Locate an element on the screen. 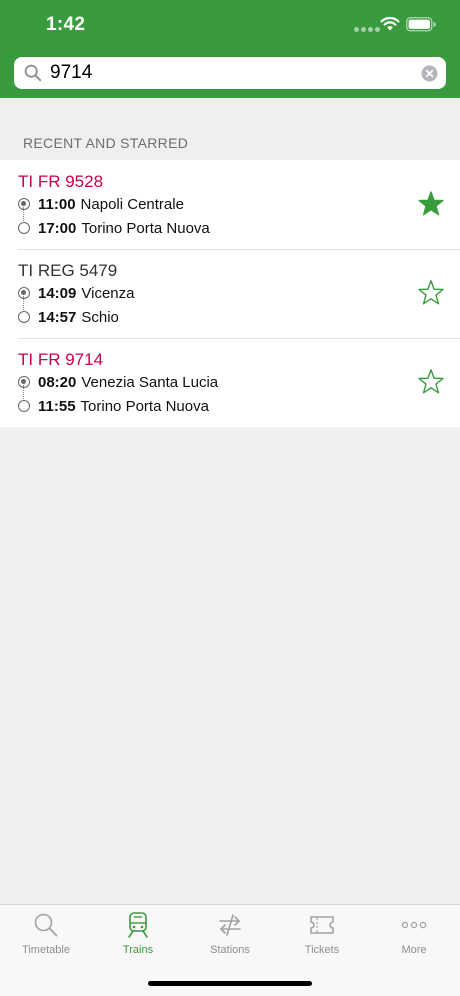  arrival-stop: 17:00 Torino Porta Nuova is located at coordinates (114, 228).